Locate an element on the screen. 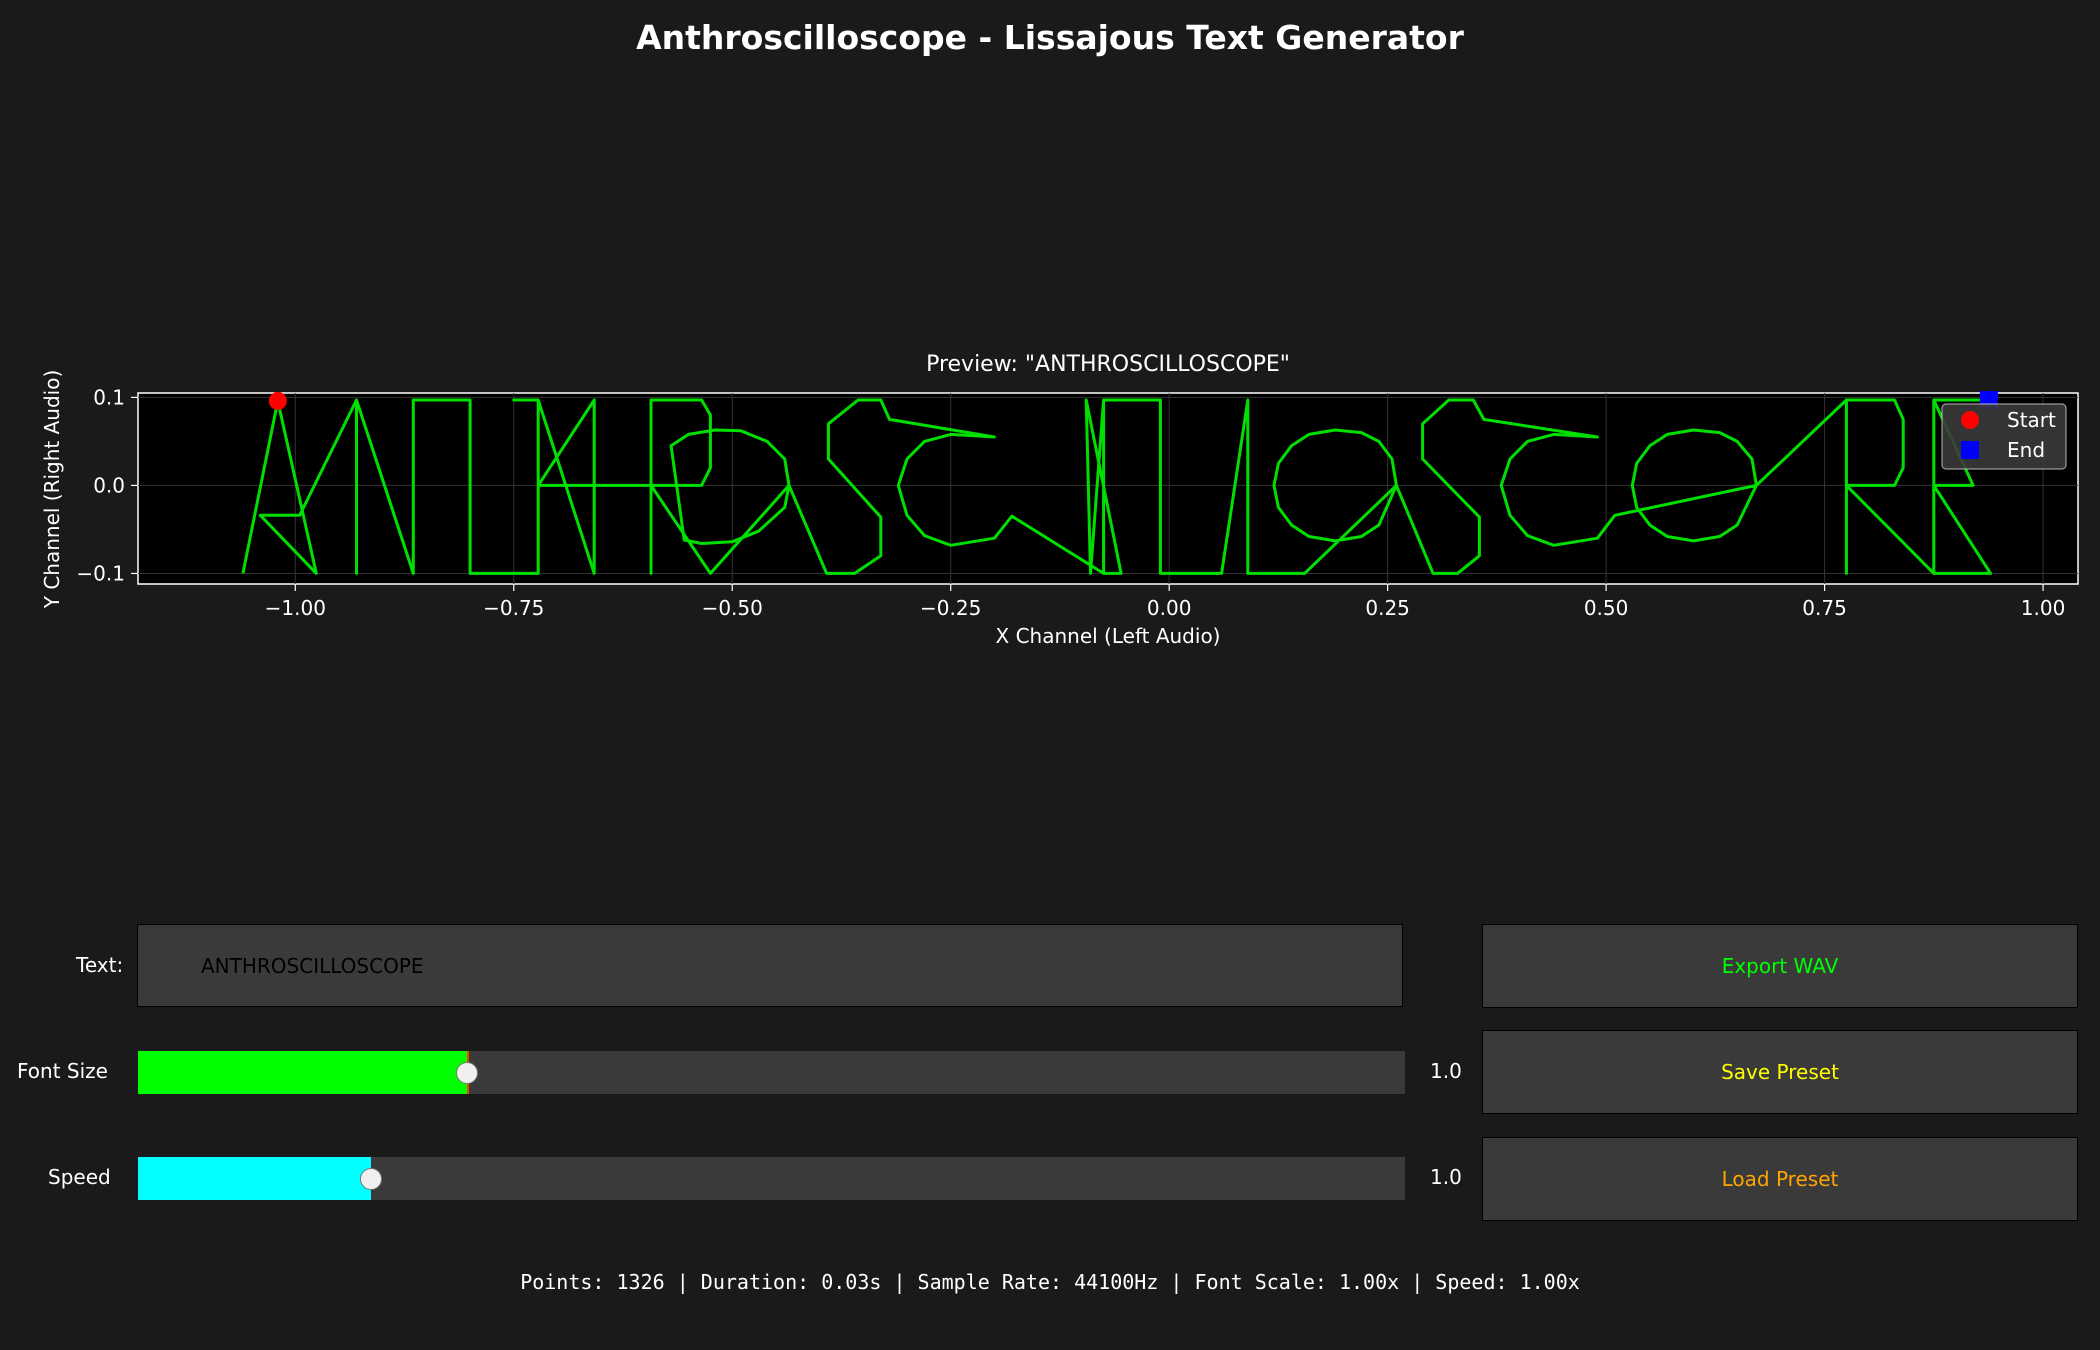 This screenshot has height=1350, width=2100. x-tick-label: 1.00 is located at coordinates (2043, 608).